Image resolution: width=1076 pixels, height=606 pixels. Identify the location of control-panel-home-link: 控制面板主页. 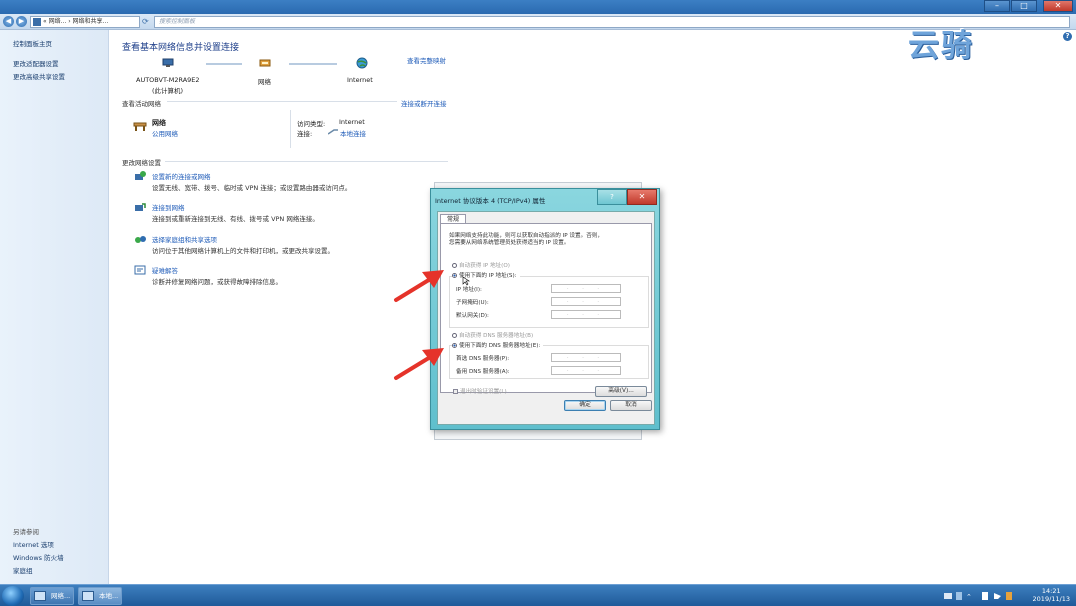
(32, 43).